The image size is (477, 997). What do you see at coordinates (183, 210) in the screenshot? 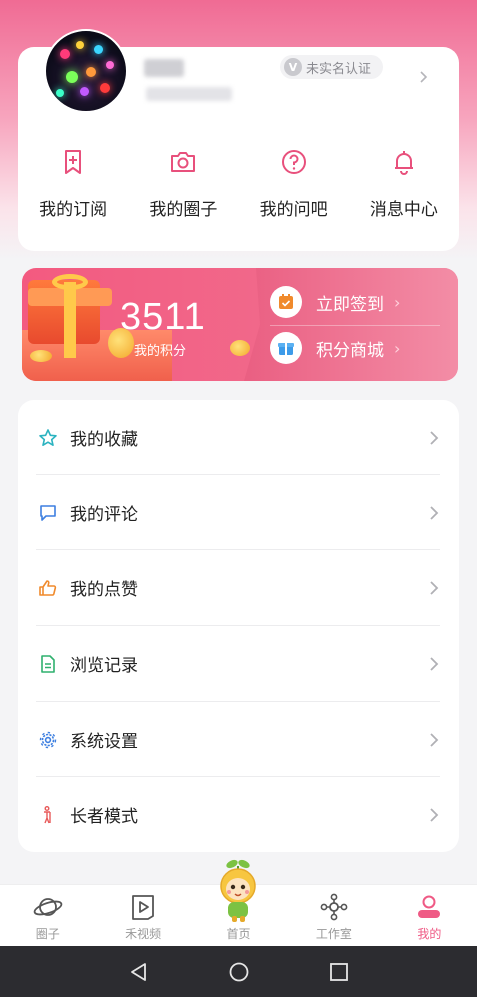
I see `quick-link-label: 我的圈子` at bounding box center [183, 210].